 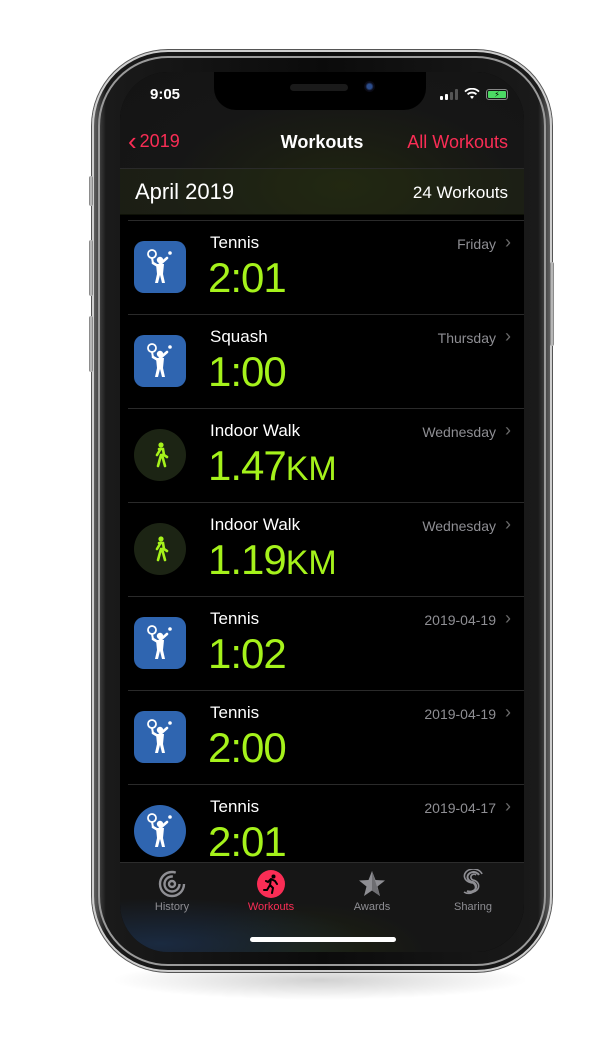 What do you see at coordinates (473, 907) in the screenshot?
I see `tab-label: Sharing` at bounding box center [473, 907].